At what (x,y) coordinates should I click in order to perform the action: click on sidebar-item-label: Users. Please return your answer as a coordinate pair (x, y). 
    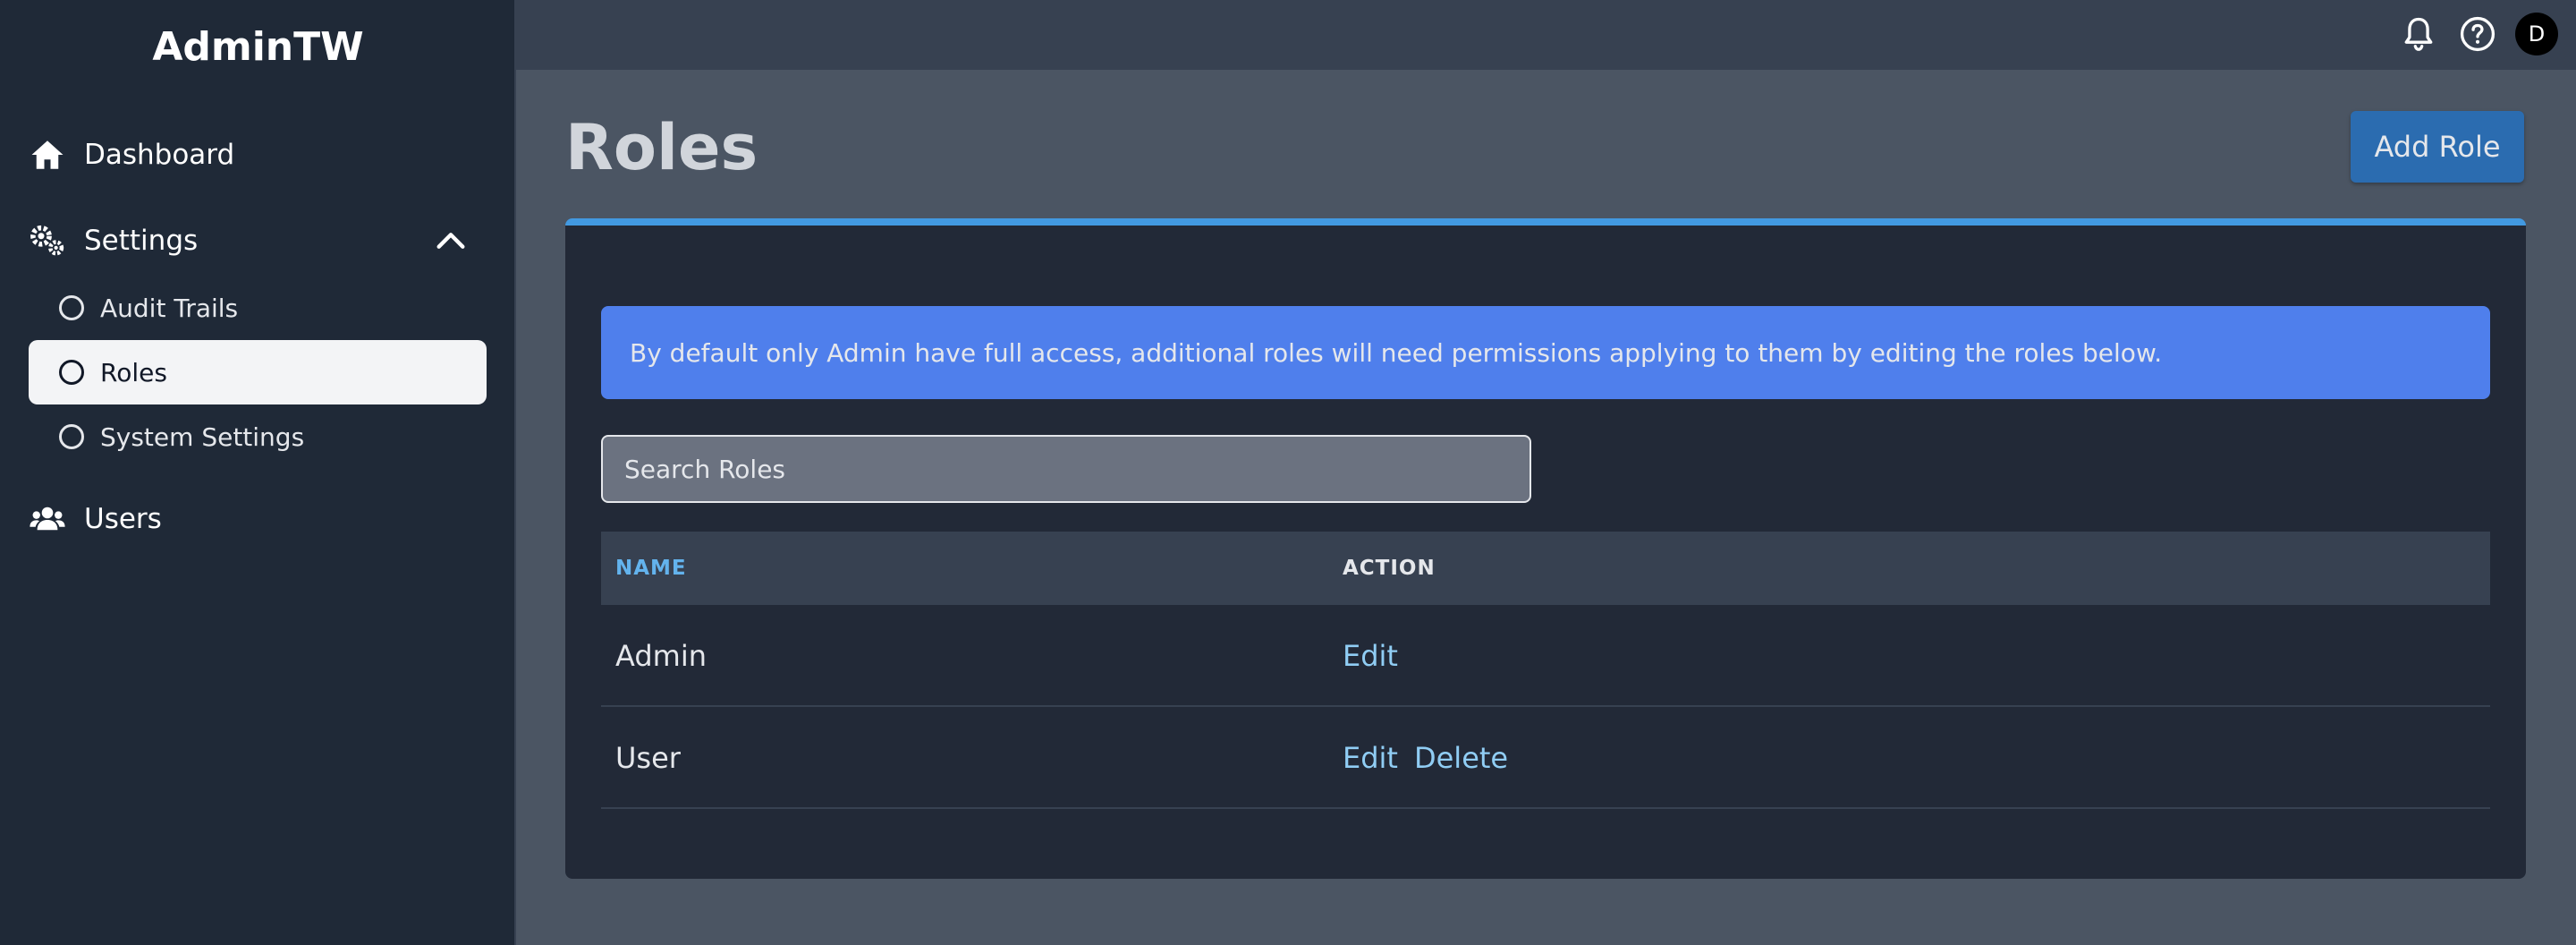
    Looking at the image, I should click on (123, 519).